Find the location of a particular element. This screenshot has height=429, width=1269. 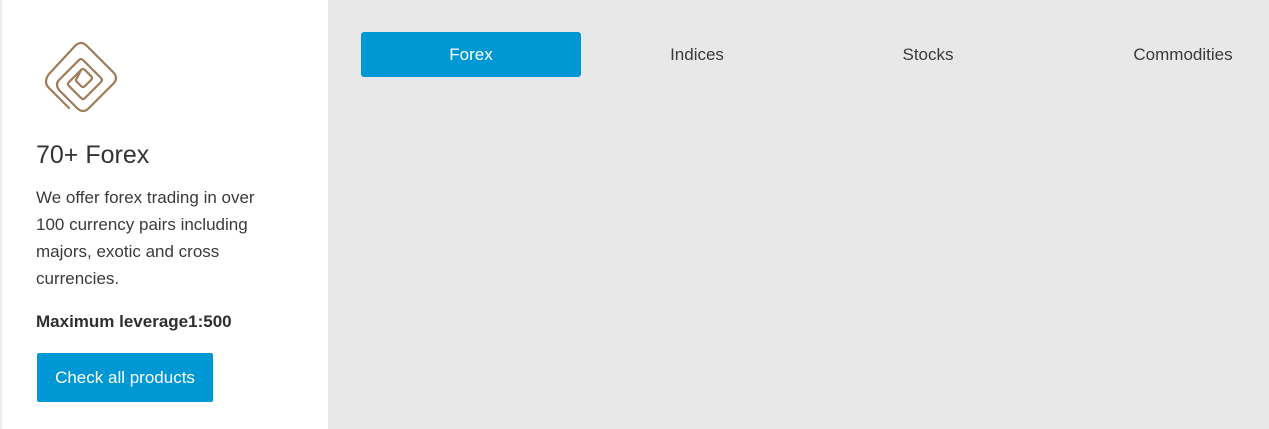

tab-forex: Forex is located at coordinates (471, 54).